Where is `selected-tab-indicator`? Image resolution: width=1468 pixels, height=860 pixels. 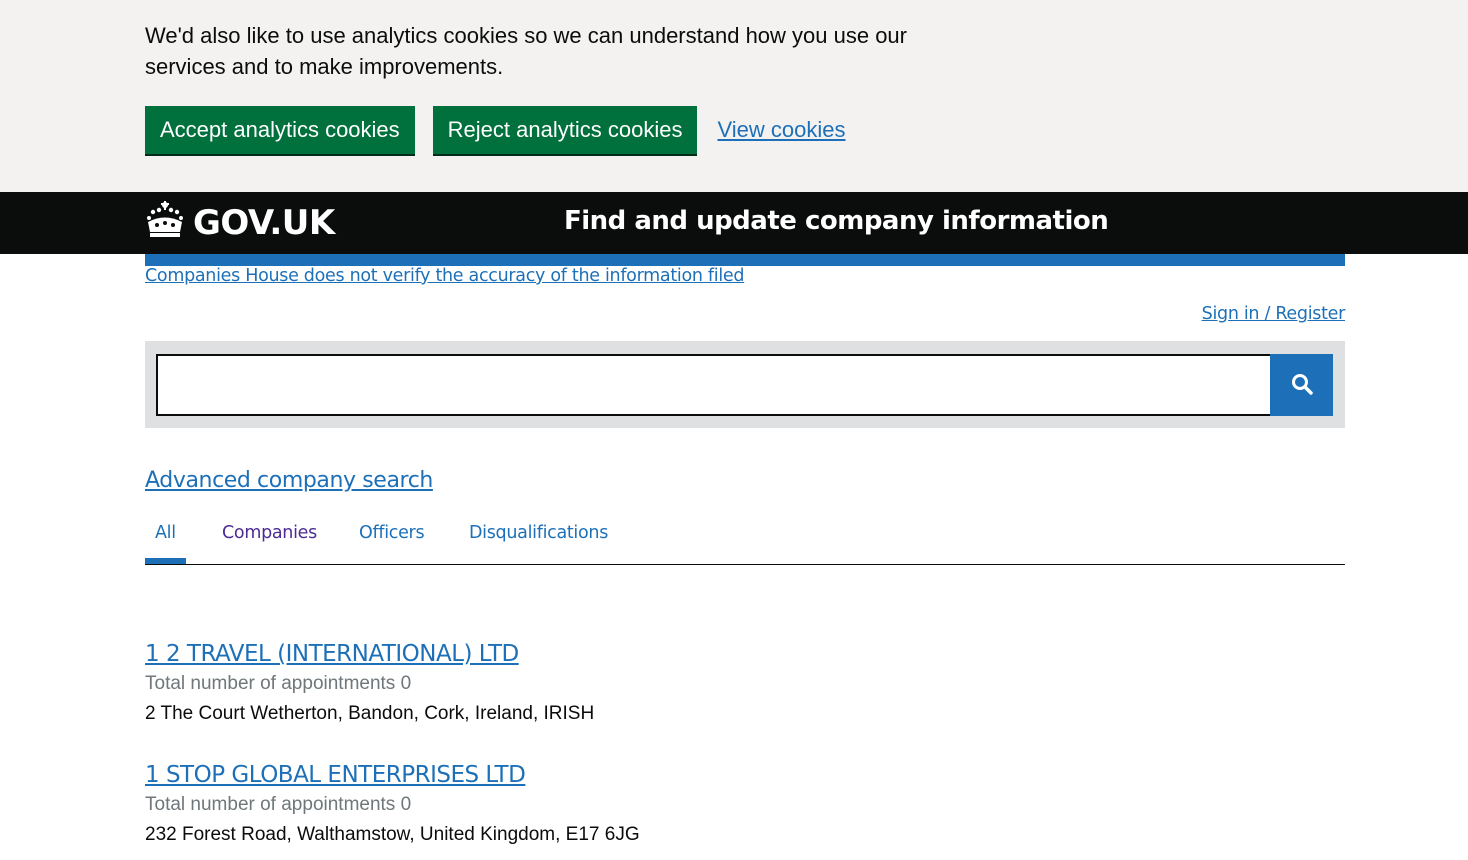 selected-tab-indicator is located at coordinates (165, 561).